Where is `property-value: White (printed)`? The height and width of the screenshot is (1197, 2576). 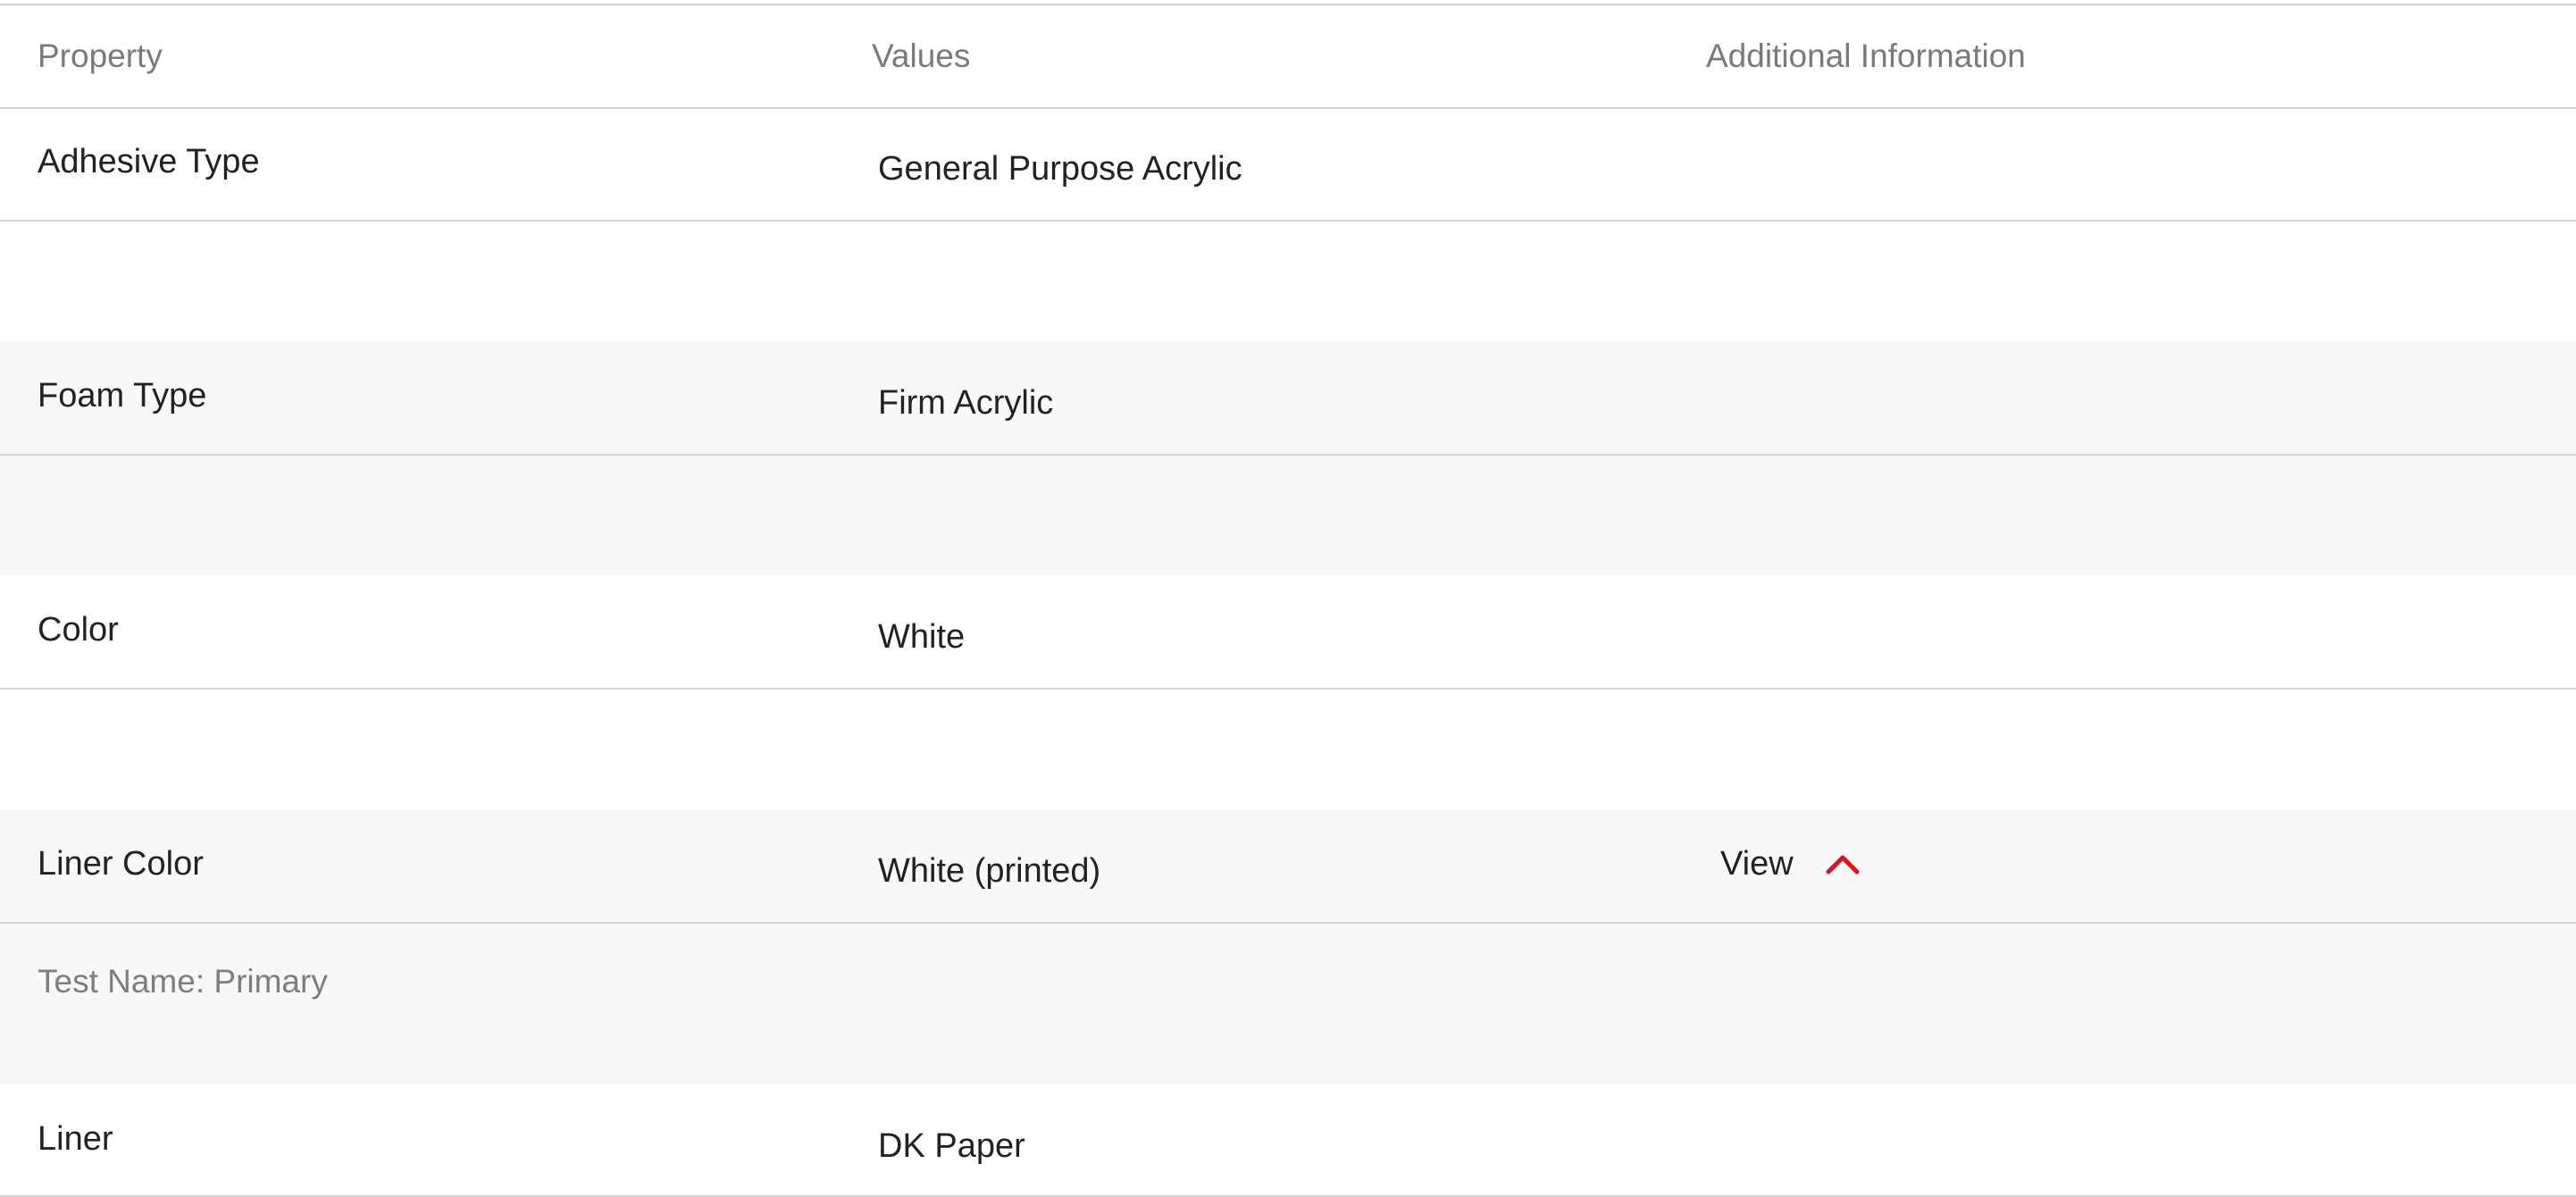
property-value: White (printed) is located at coordinates (990, 871).